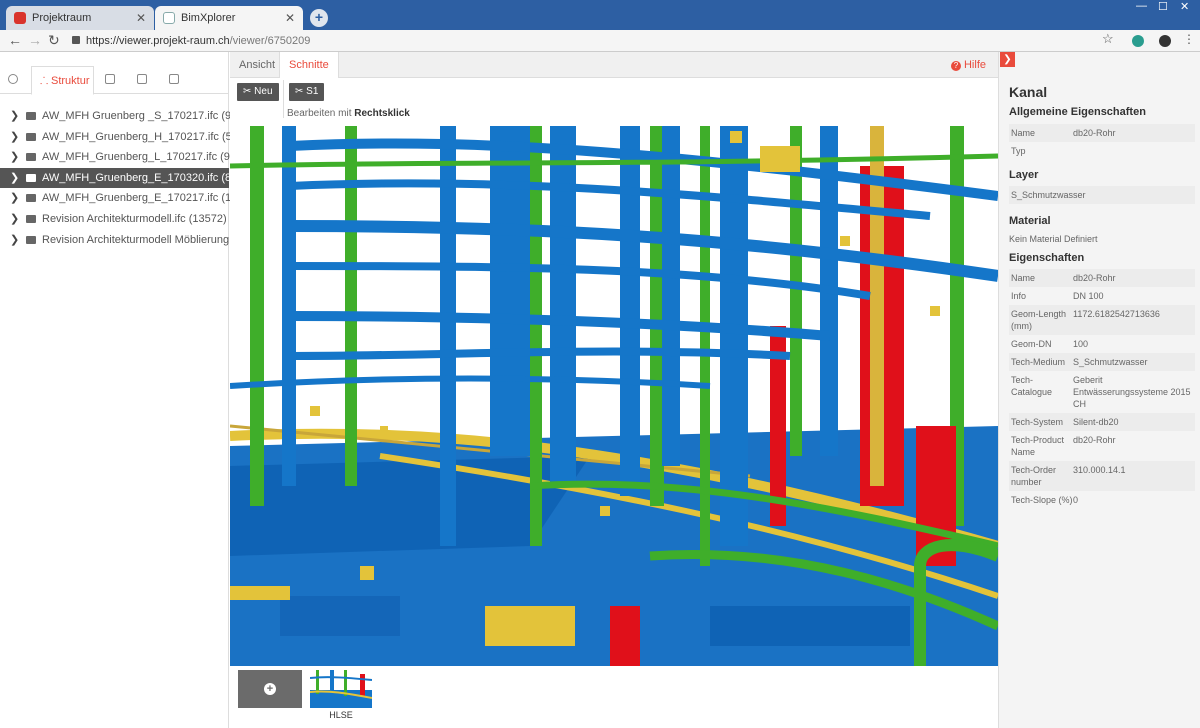 This screenshot has width=1200, height=728. What do you see at coordinates (15, 40) in the screenshot?
I see `back-arrow-icon: ←` at bounding box center [15, 40].